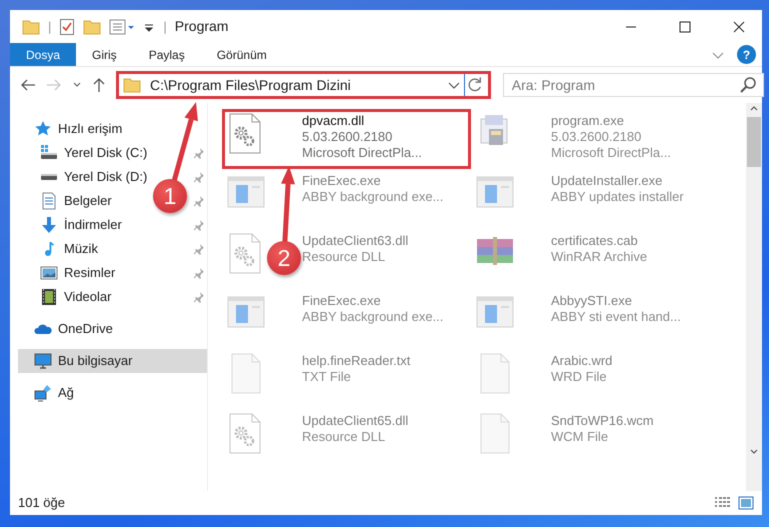  Describe the element at coordinates (54, 85) in the screenshot. I see `forward-arrow-icon` at that location.